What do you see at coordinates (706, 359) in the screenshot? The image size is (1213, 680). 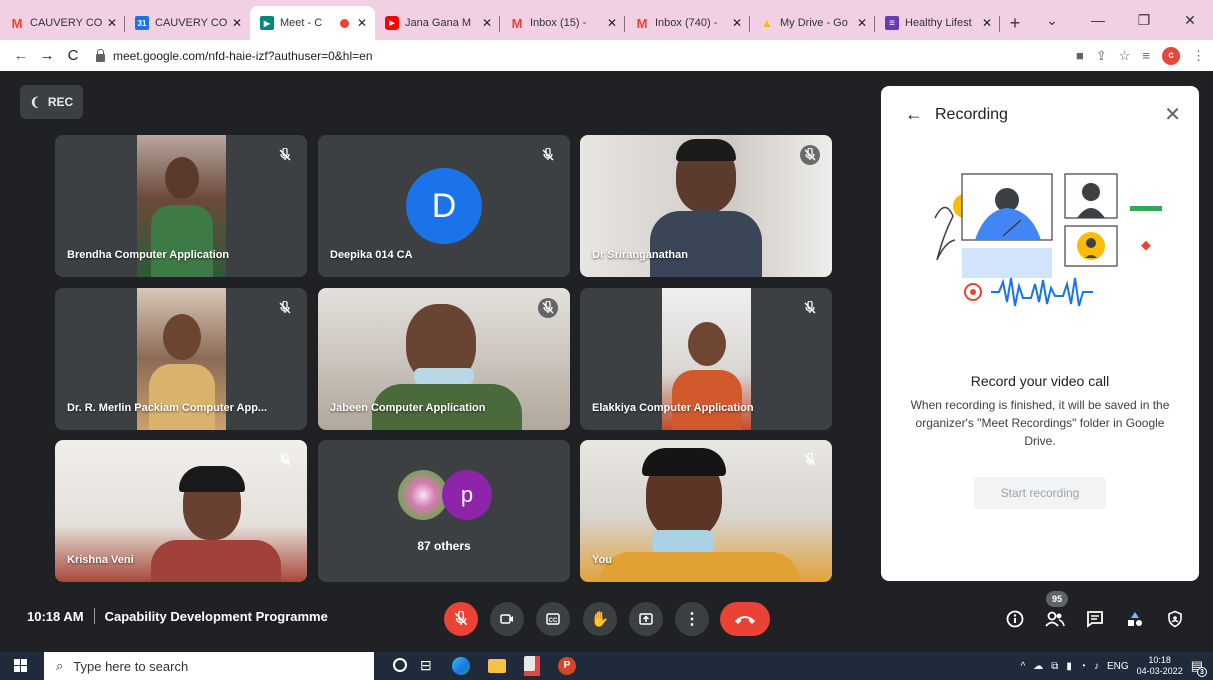 I see `participant-tile: Elakkiya Computer Application` at bounding box center [706, 359].